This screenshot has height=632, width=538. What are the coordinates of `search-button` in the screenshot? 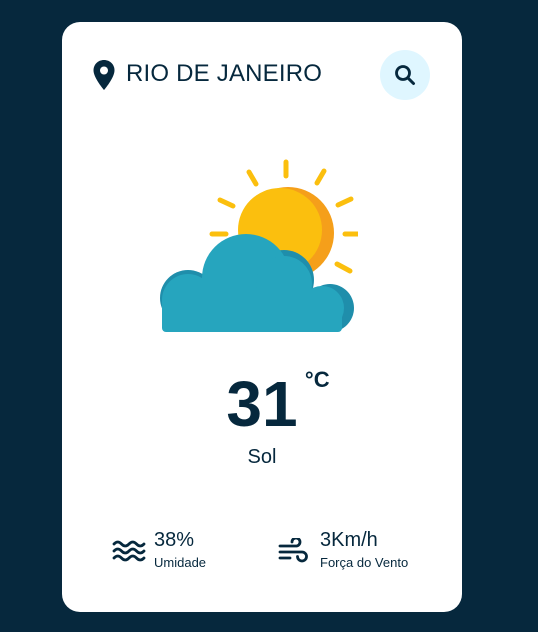 It's located at (405, 75).